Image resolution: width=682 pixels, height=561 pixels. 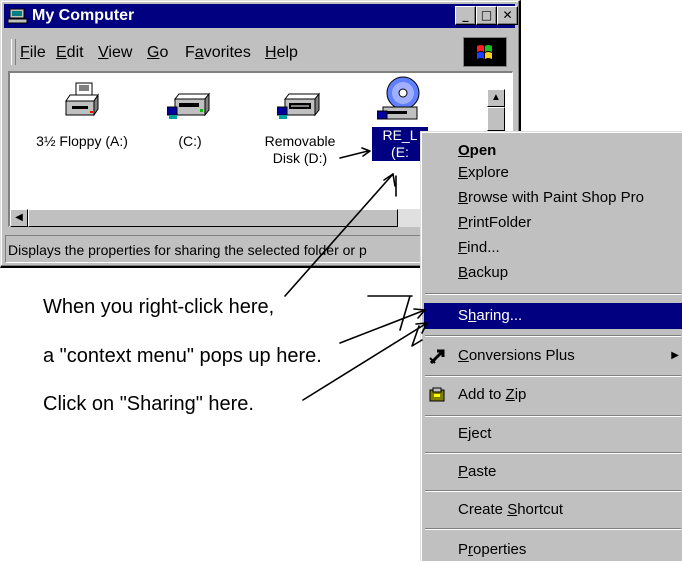 I want to click on arrow-to-context-menu, so click(x=390, y=313).